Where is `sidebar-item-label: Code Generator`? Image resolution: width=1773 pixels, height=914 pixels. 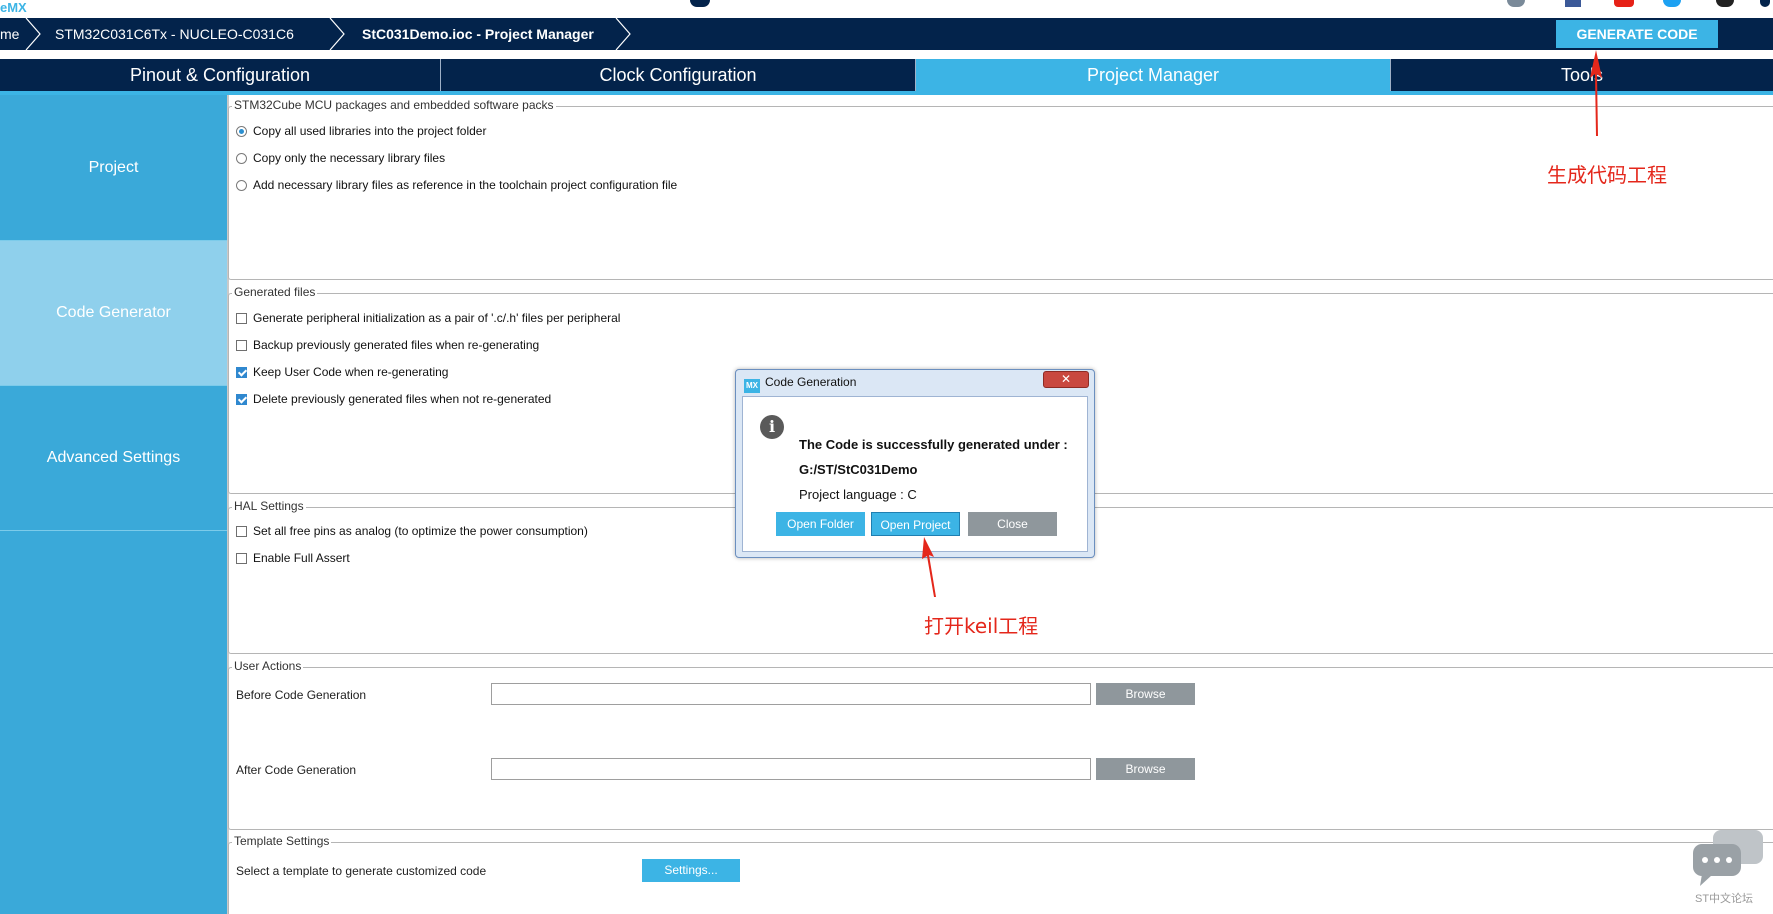 sidebar-item-label: Code Generator is located at coordinates (113, 312).